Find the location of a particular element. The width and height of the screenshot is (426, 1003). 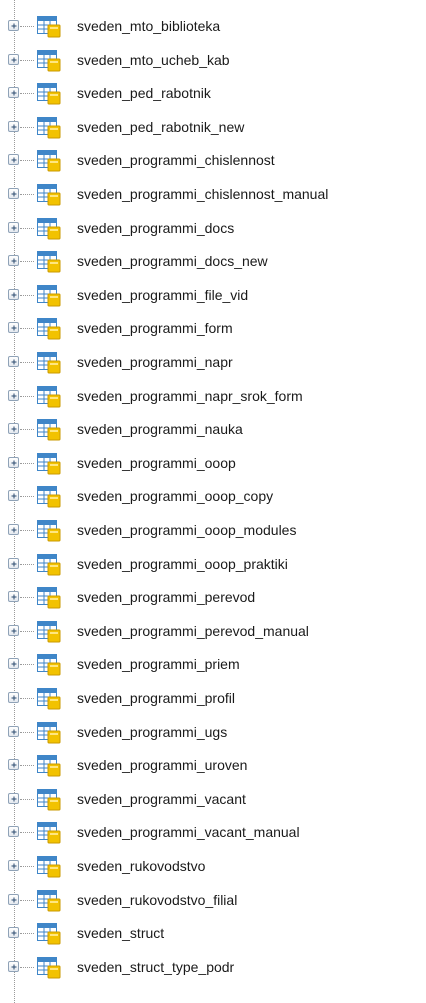

tree-row: sveden_programmi_nauka is located at coordinates (213, 429).